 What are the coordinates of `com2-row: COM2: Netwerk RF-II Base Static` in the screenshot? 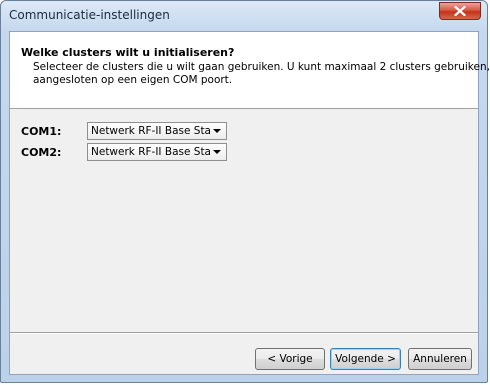 It's located at (124, 152).